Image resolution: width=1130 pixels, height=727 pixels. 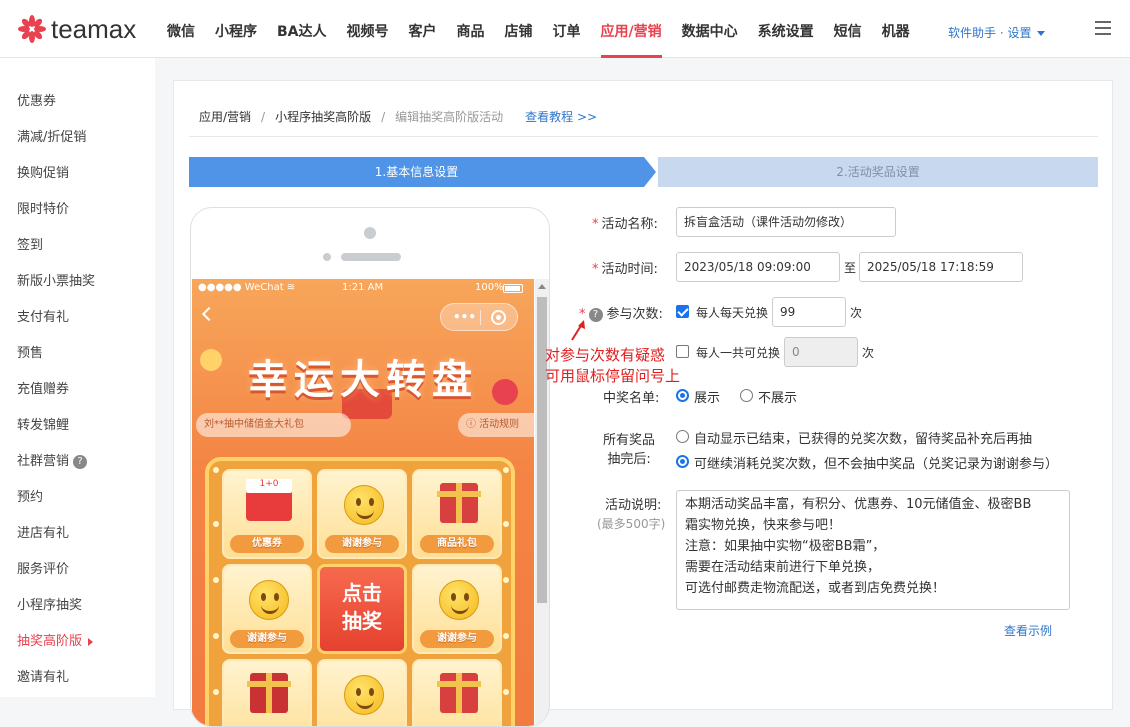 I want to click on sidebar-item-flash-price: 限时特价, so click(x=43, y=207).